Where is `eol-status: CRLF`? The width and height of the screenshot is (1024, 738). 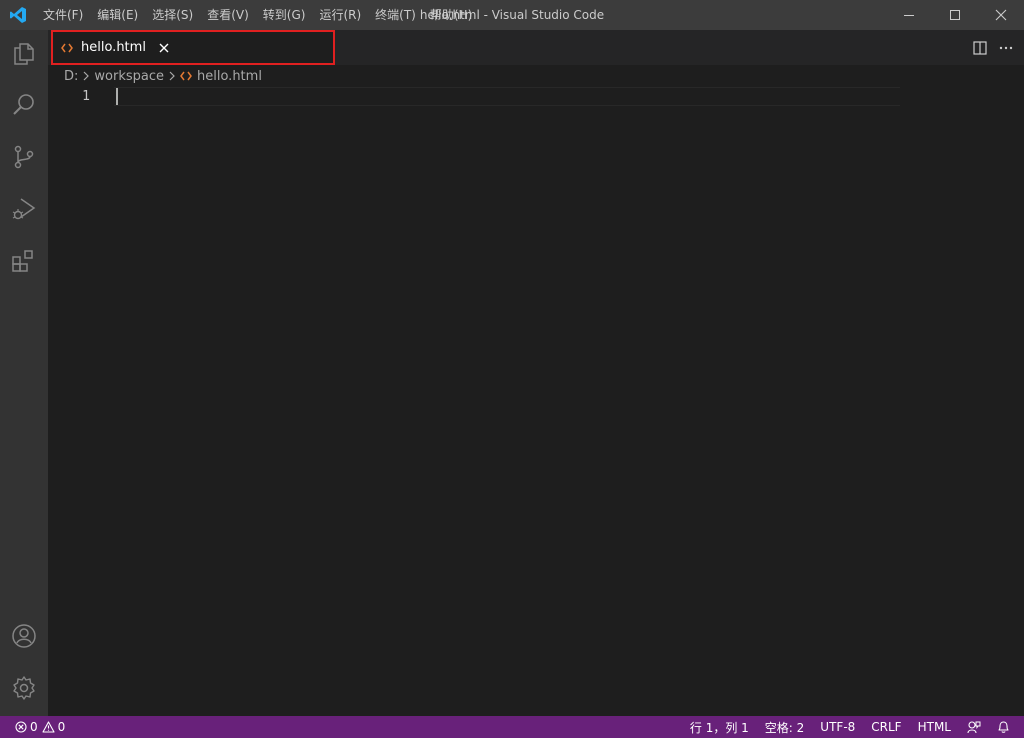
eol-status: CRLF is located at coordinates (886, 727).